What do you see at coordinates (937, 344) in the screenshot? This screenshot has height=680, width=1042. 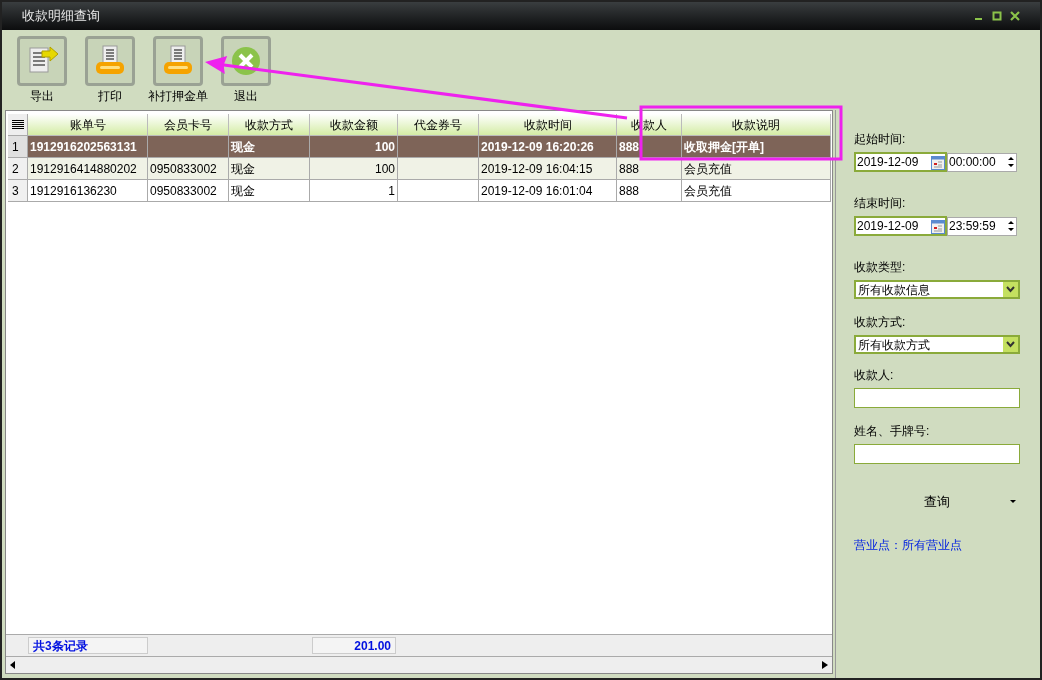 I see `dropdown-field: 所有收款方式` at bounding box center [937, 344].